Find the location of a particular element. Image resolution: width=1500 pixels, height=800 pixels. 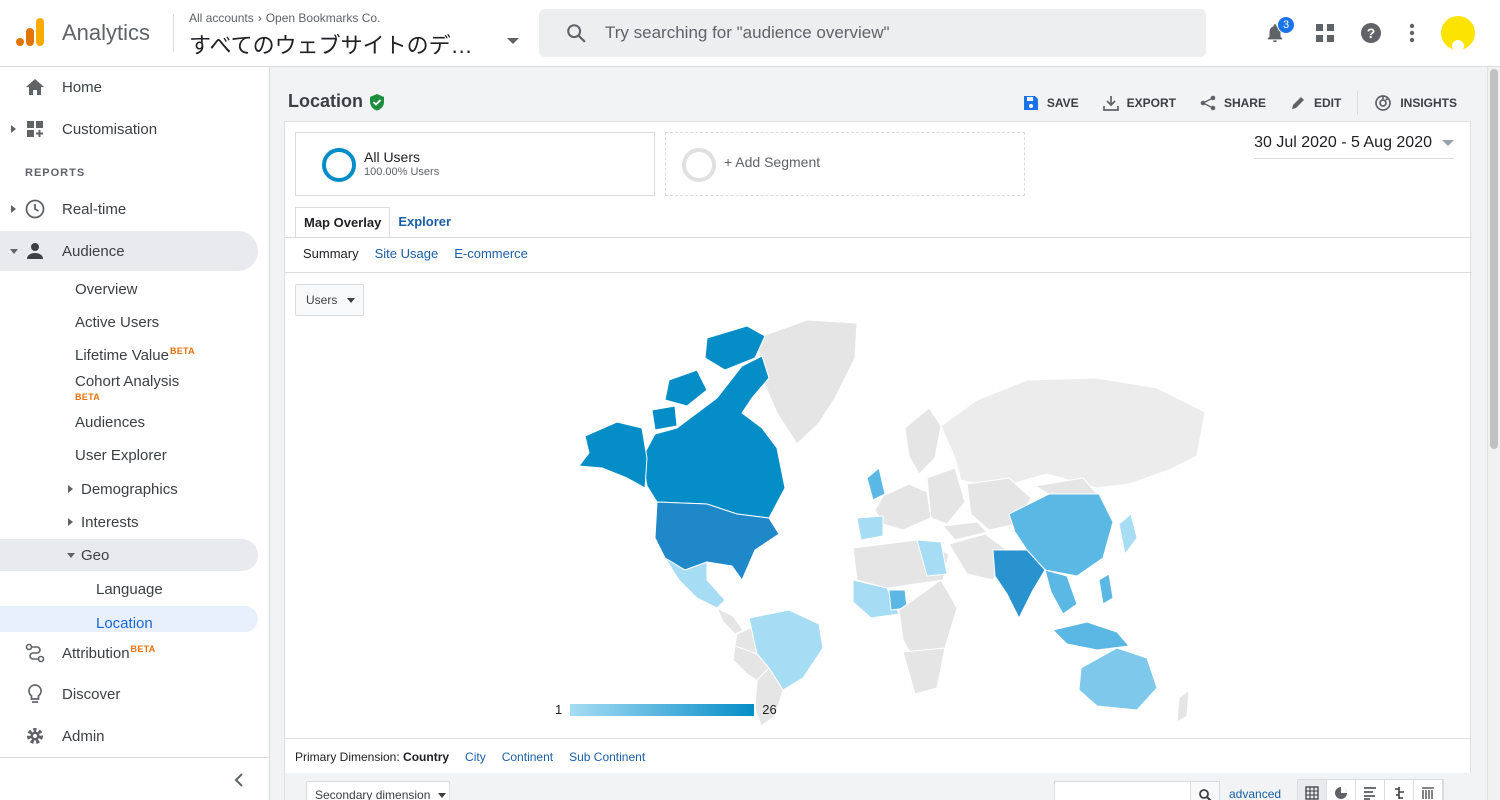

pencil-icon is located at coordinates (1297, 103).